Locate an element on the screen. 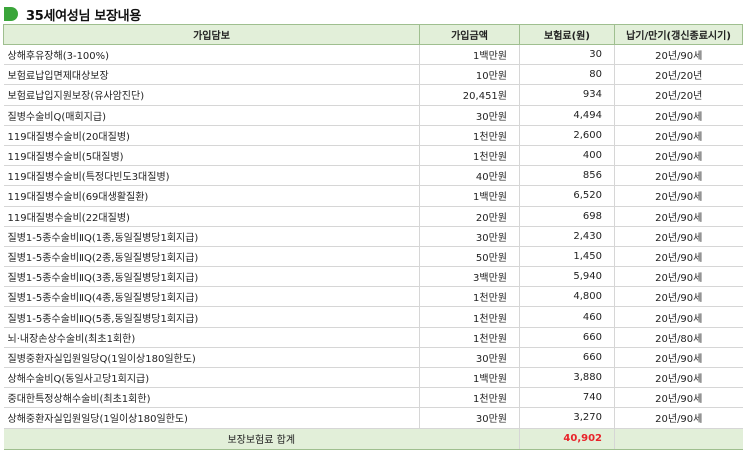 The image size is (743, 452). table-row: 질병1-5종수술비ⅡQ(5종,동일질병당1회지급) 1천만원 460 20년/90세 is located at coordinates (373, 317).